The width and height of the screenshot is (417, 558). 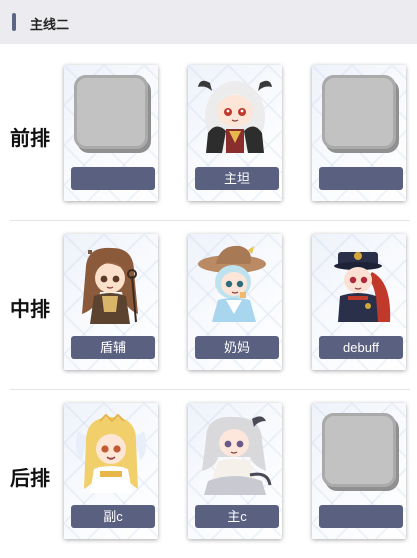 I want to click on character-name-plate: 奶妈, so click(x=237, y=347).